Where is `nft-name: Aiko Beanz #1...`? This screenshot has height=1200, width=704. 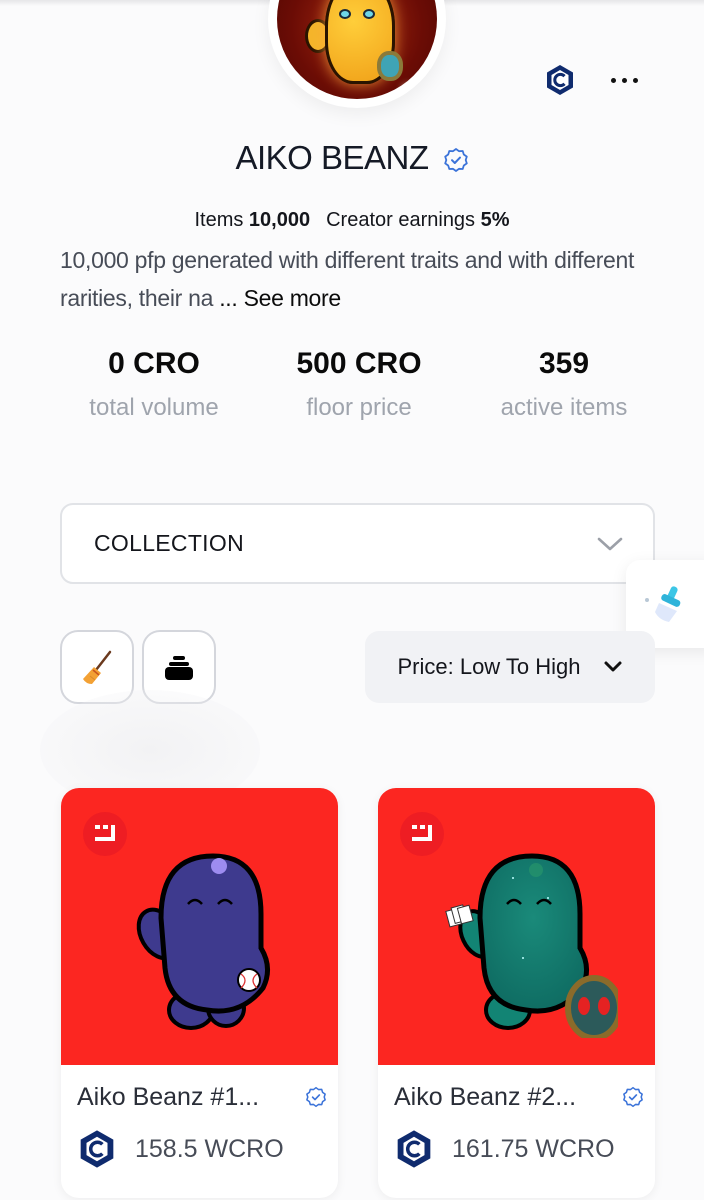 nft-name: Aiko Beanz #1... is located at coordinates (168, 1096).